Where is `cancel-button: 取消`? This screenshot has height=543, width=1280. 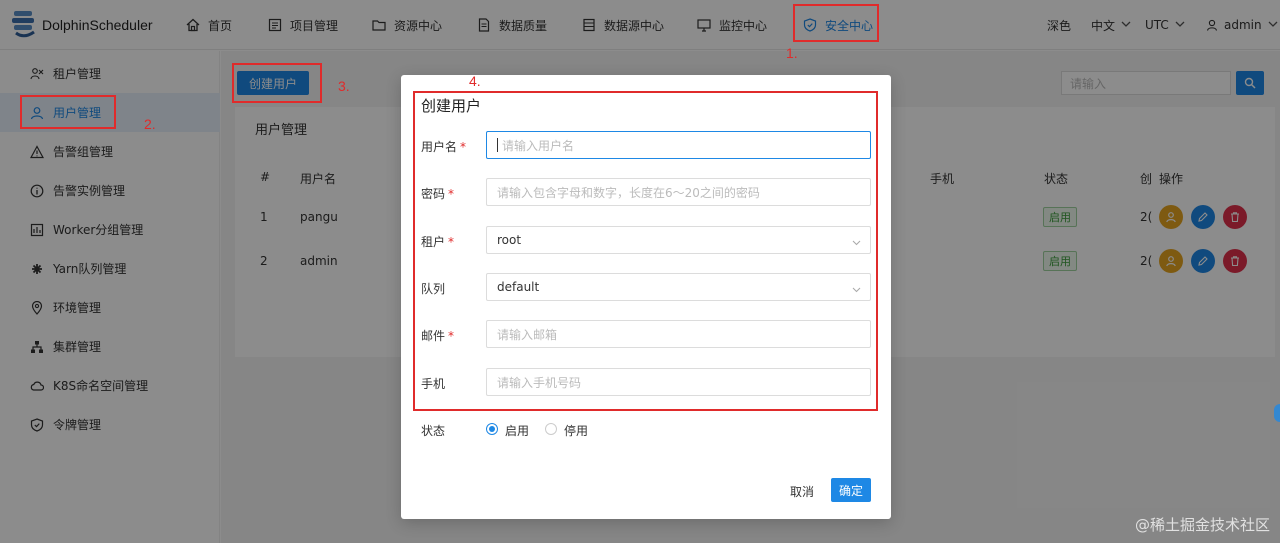 cancel-button: 取消 is located at coordinates (802, 491).